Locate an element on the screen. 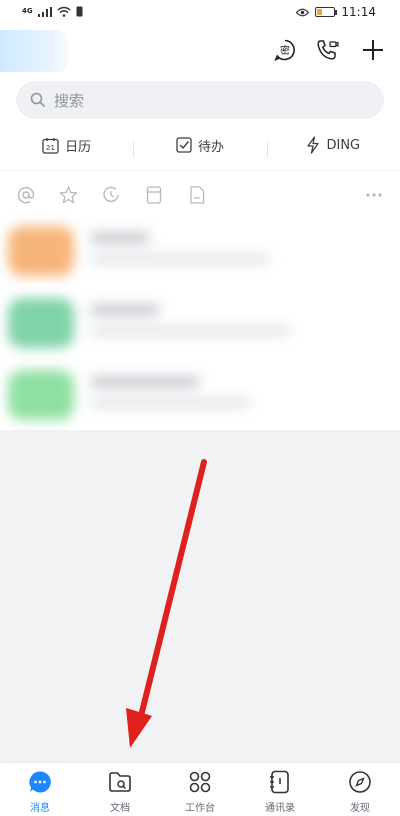  divider is located at coordinates (200, 170).